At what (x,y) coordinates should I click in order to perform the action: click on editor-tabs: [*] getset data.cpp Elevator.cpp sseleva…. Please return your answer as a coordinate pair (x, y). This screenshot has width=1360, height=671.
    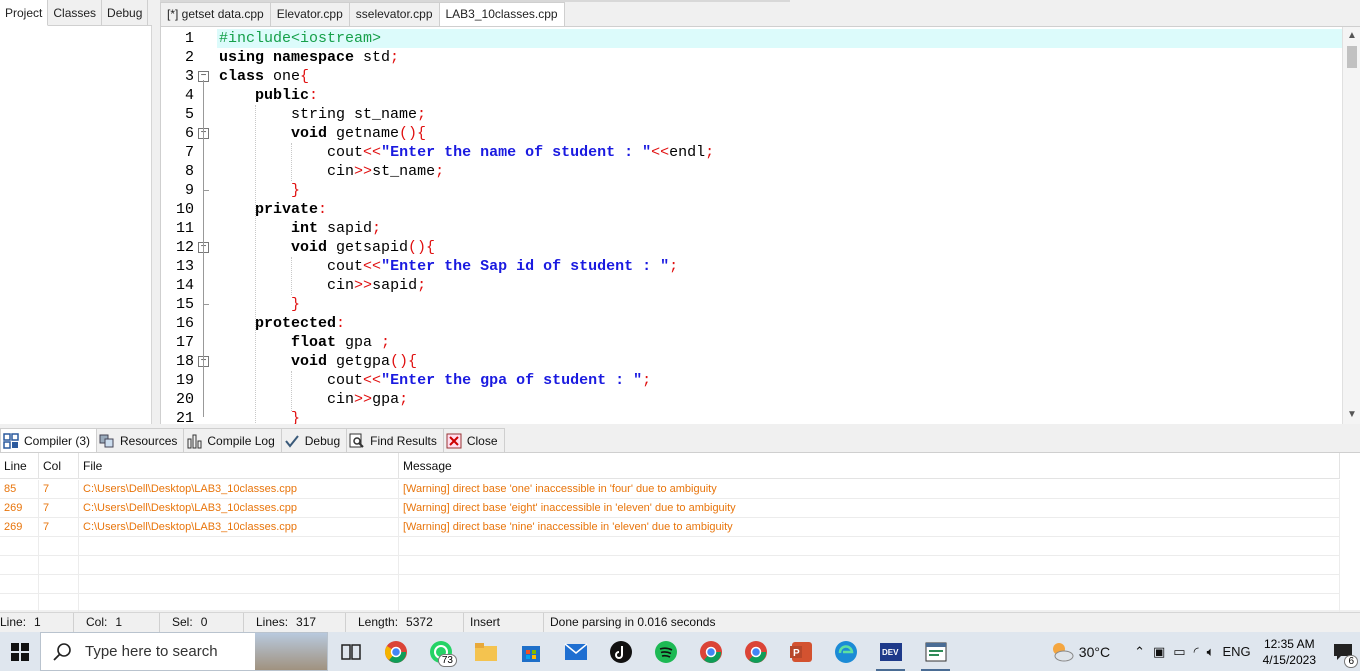
    Looking at the image, I should click on (362, 14).